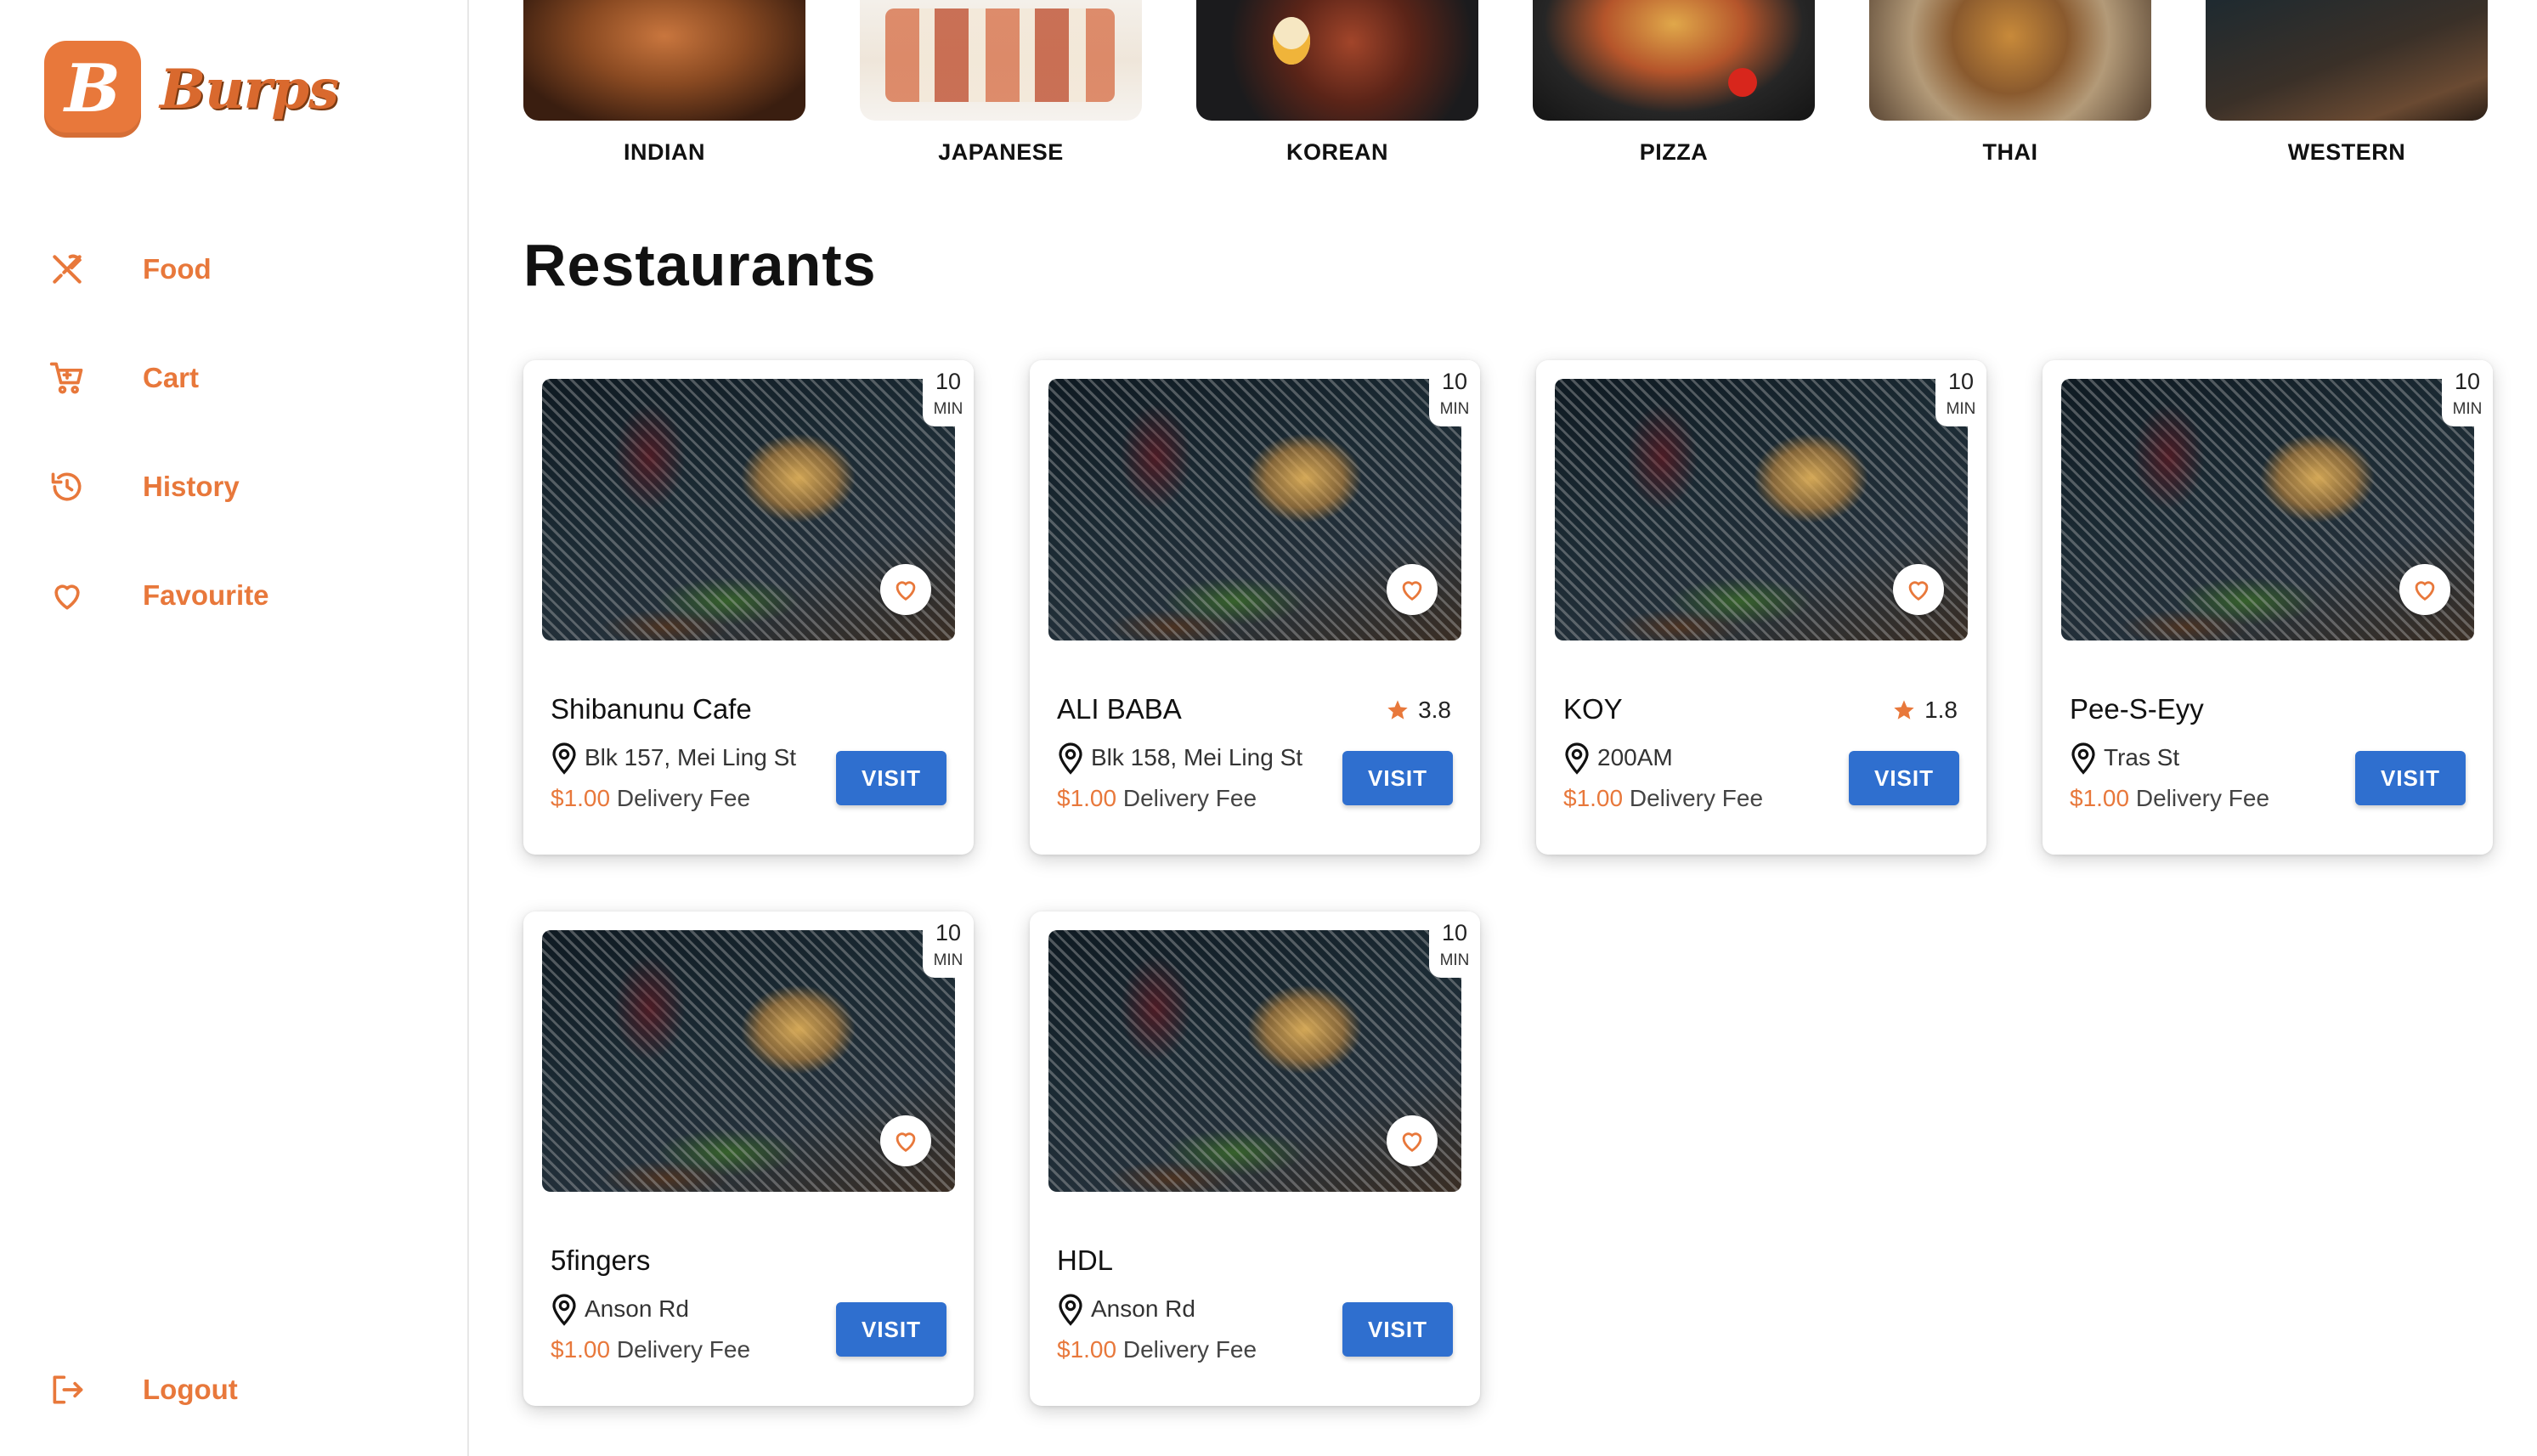 This screenshot has height=1456, width=2537. Describe the element at coordinates (67, 378) in the screenshot. I see `cart-icon` at that location.